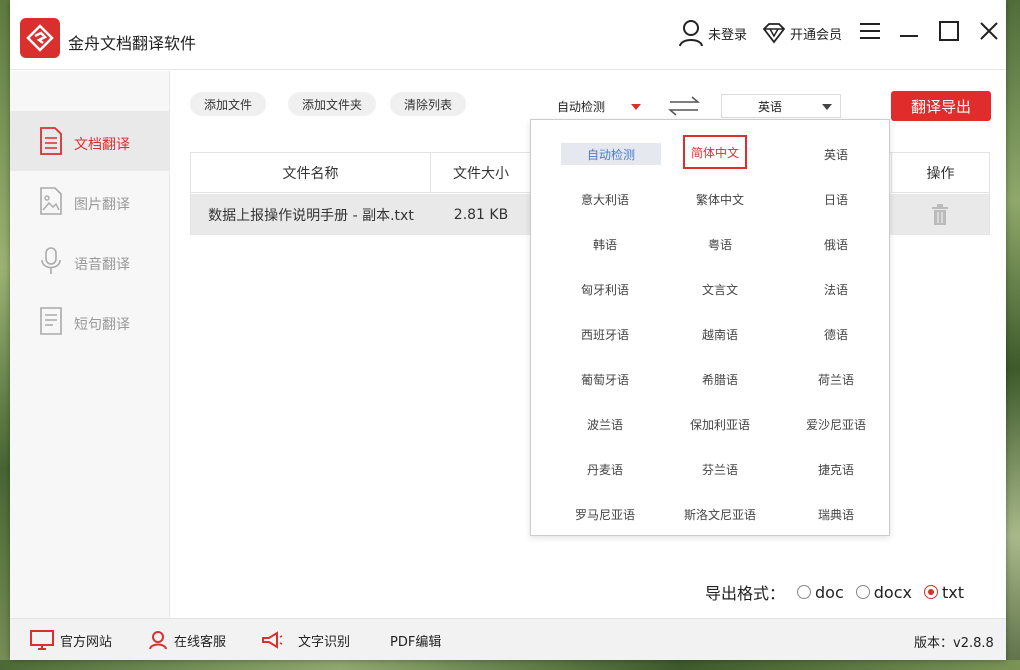 This screenshot has width=1020, height=670. What do you see at coordinates (605, 424) in the screenshot?
I see `language-option: 波兰语` at bounding box center [605, 424].